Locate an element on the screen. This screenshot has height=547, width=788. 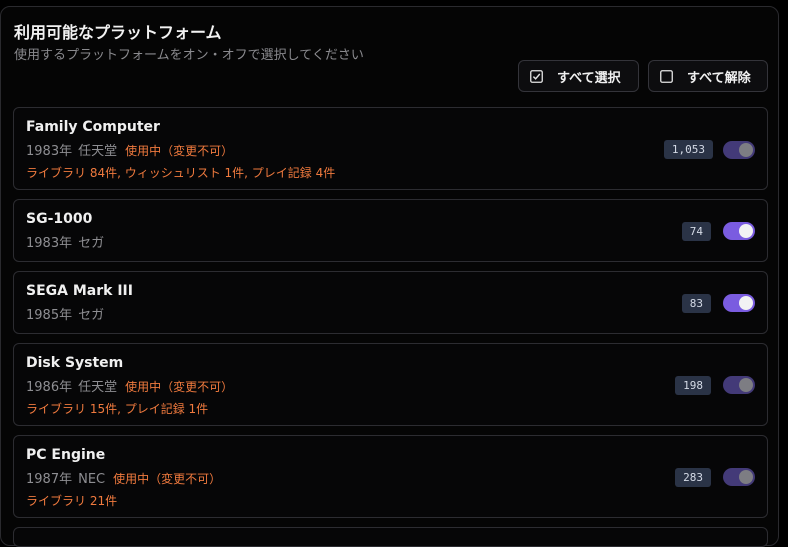
deselect-all-button: すべて解除 is located at coordinates (708, 76).